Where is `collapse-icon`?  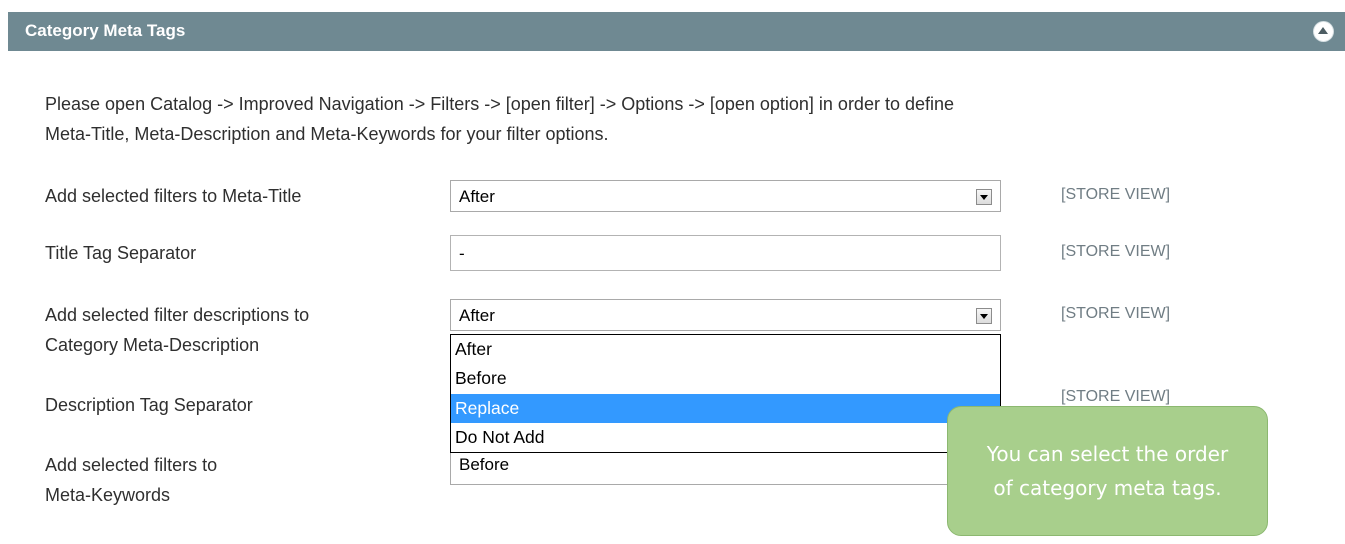 collapse-icon is located at coordinates (1323, 31).